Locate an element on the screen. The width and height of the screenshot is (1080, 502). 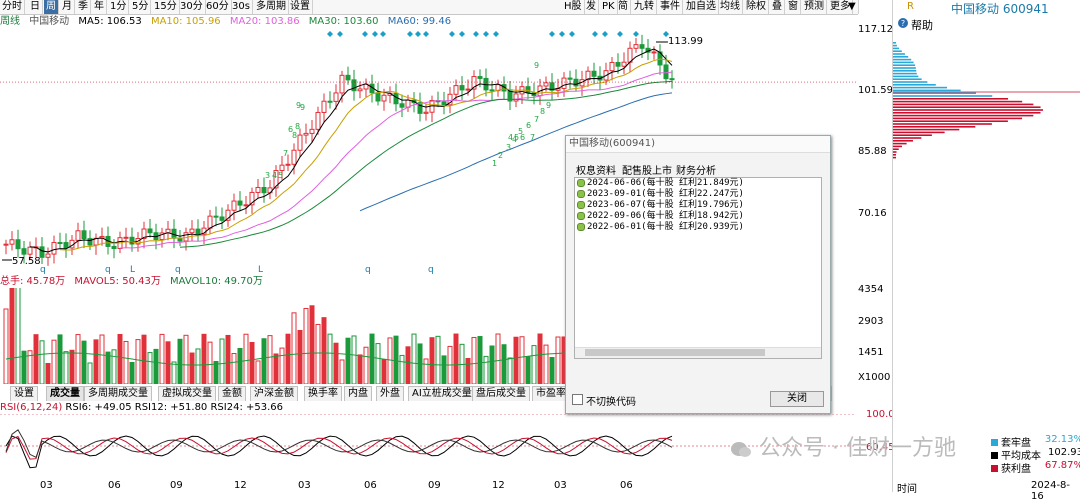
tab-6: 换手率 is located at coordinates (323, 393).